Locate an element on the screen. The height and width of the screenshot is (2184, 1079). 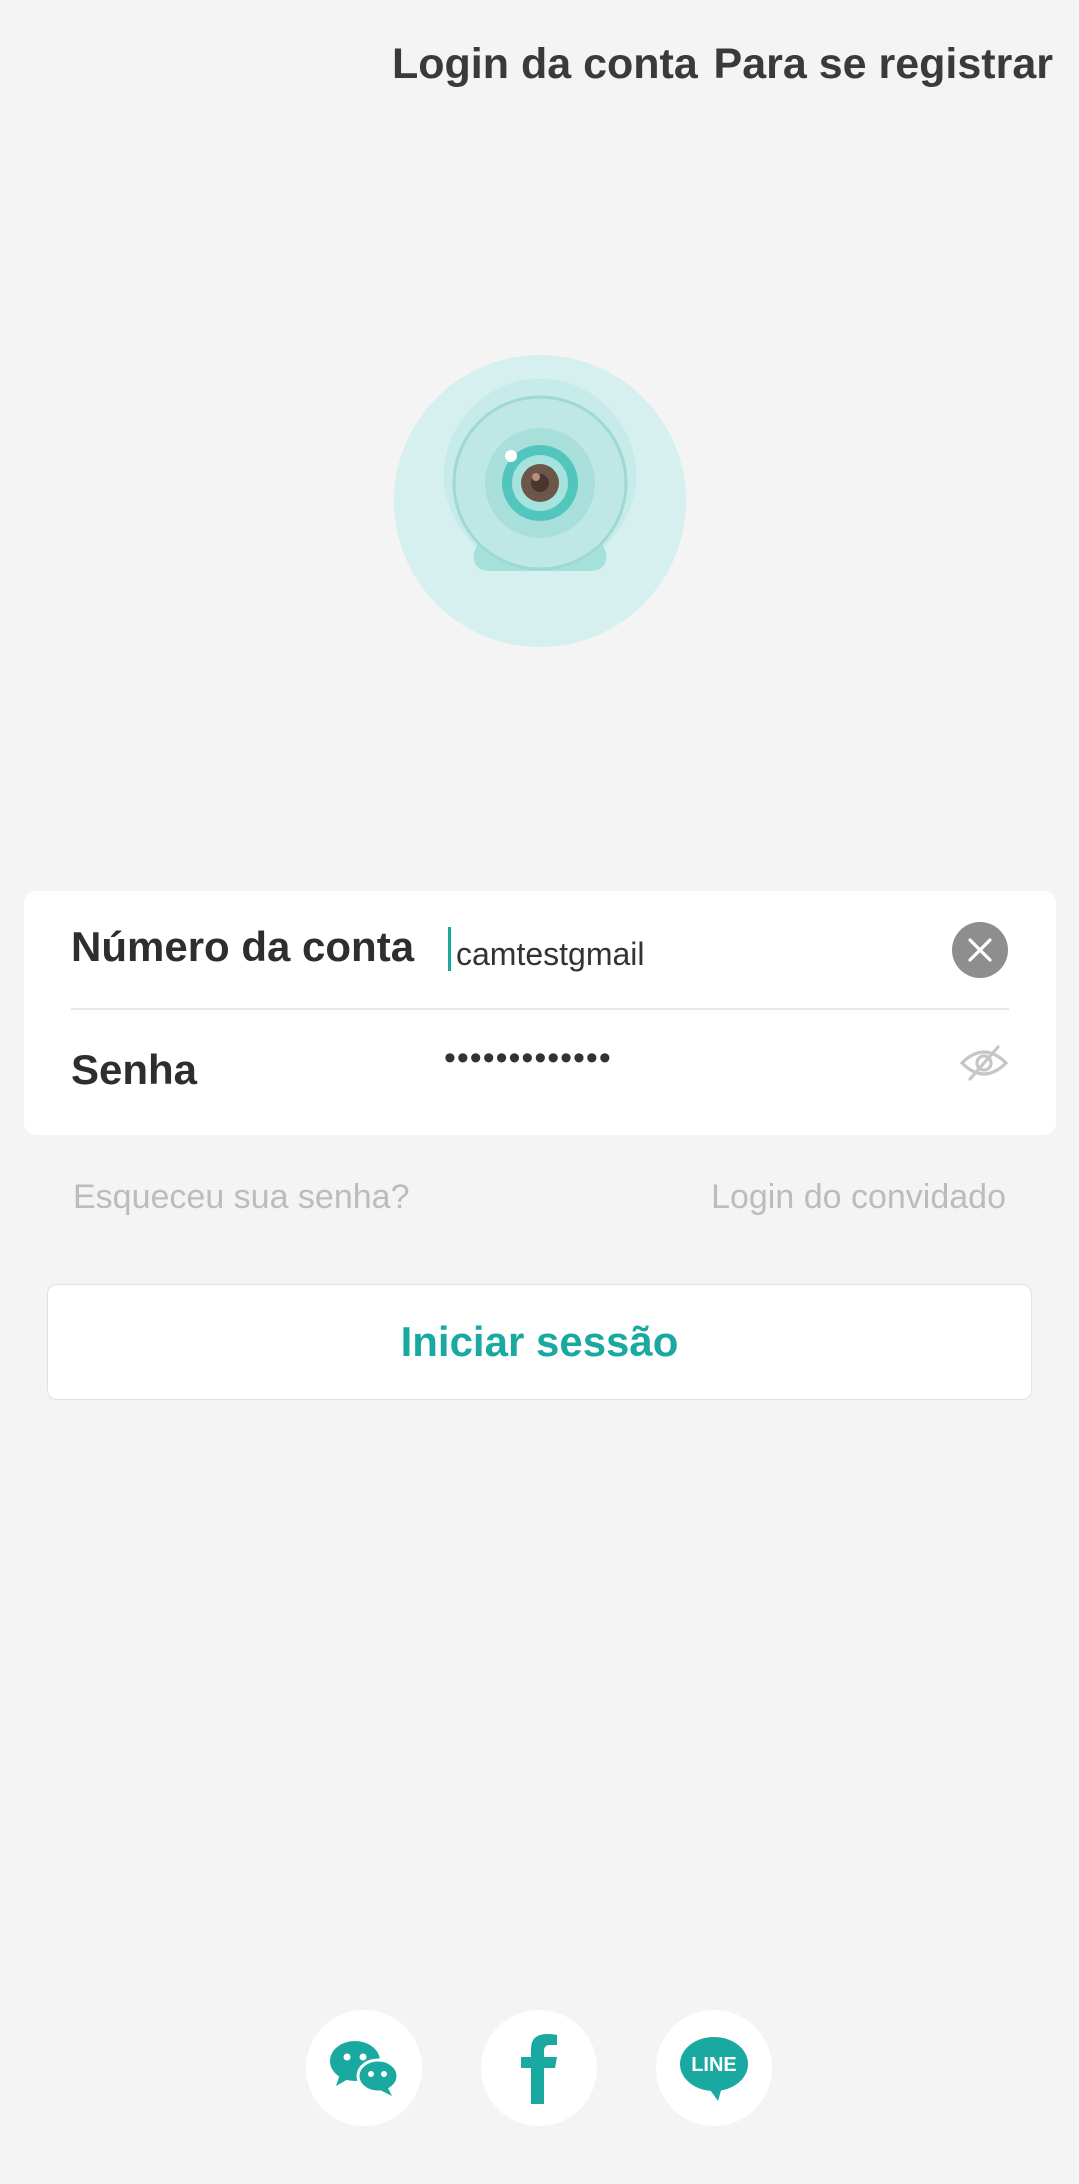
line-text: LINE is located at coordinates (714, 2065).